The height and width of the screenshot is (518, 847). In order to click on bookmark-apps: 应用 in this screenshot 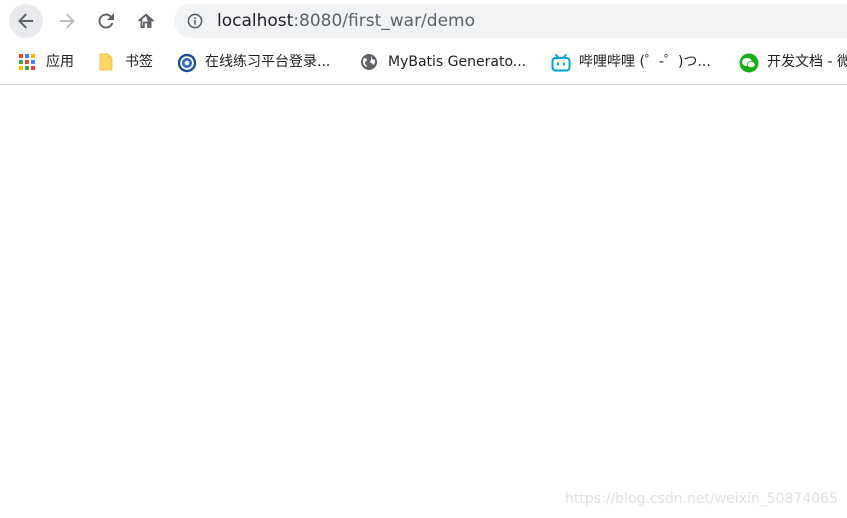, I will do `click(46, 62)`.